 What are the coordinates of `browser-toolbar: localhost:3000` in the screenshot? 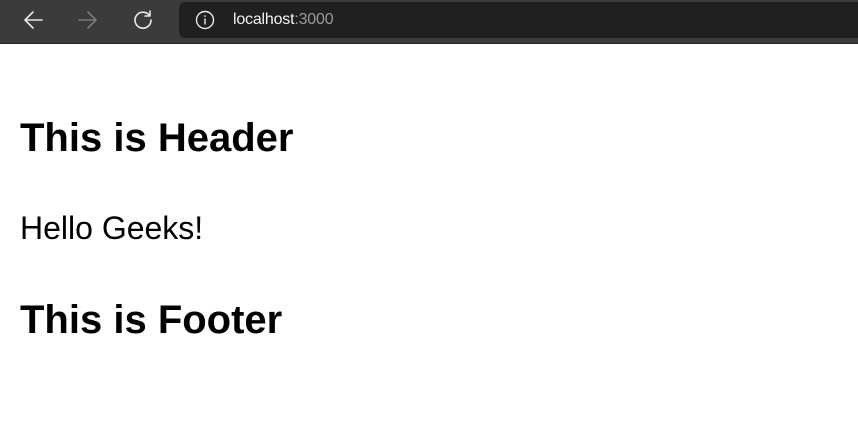 It's located at (429, 22).